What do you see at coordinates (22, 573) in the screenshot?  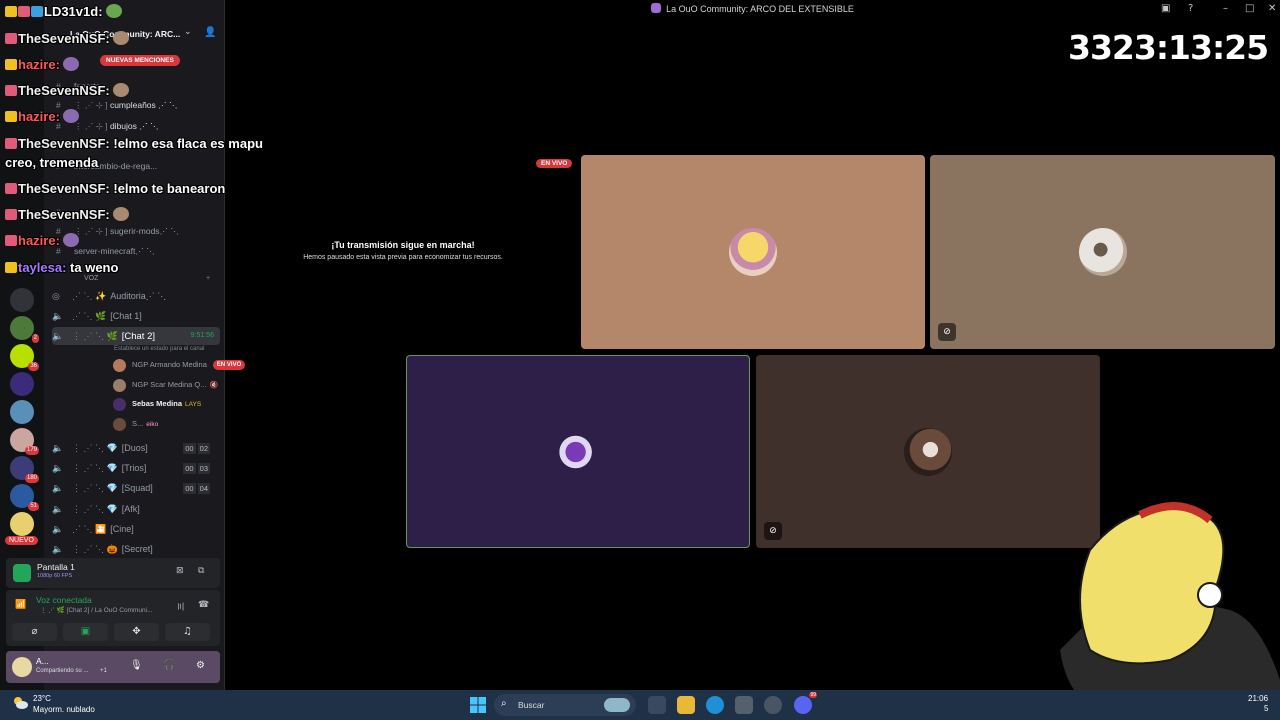 I see `screen-share-icon` at bounding box center [22, 573].